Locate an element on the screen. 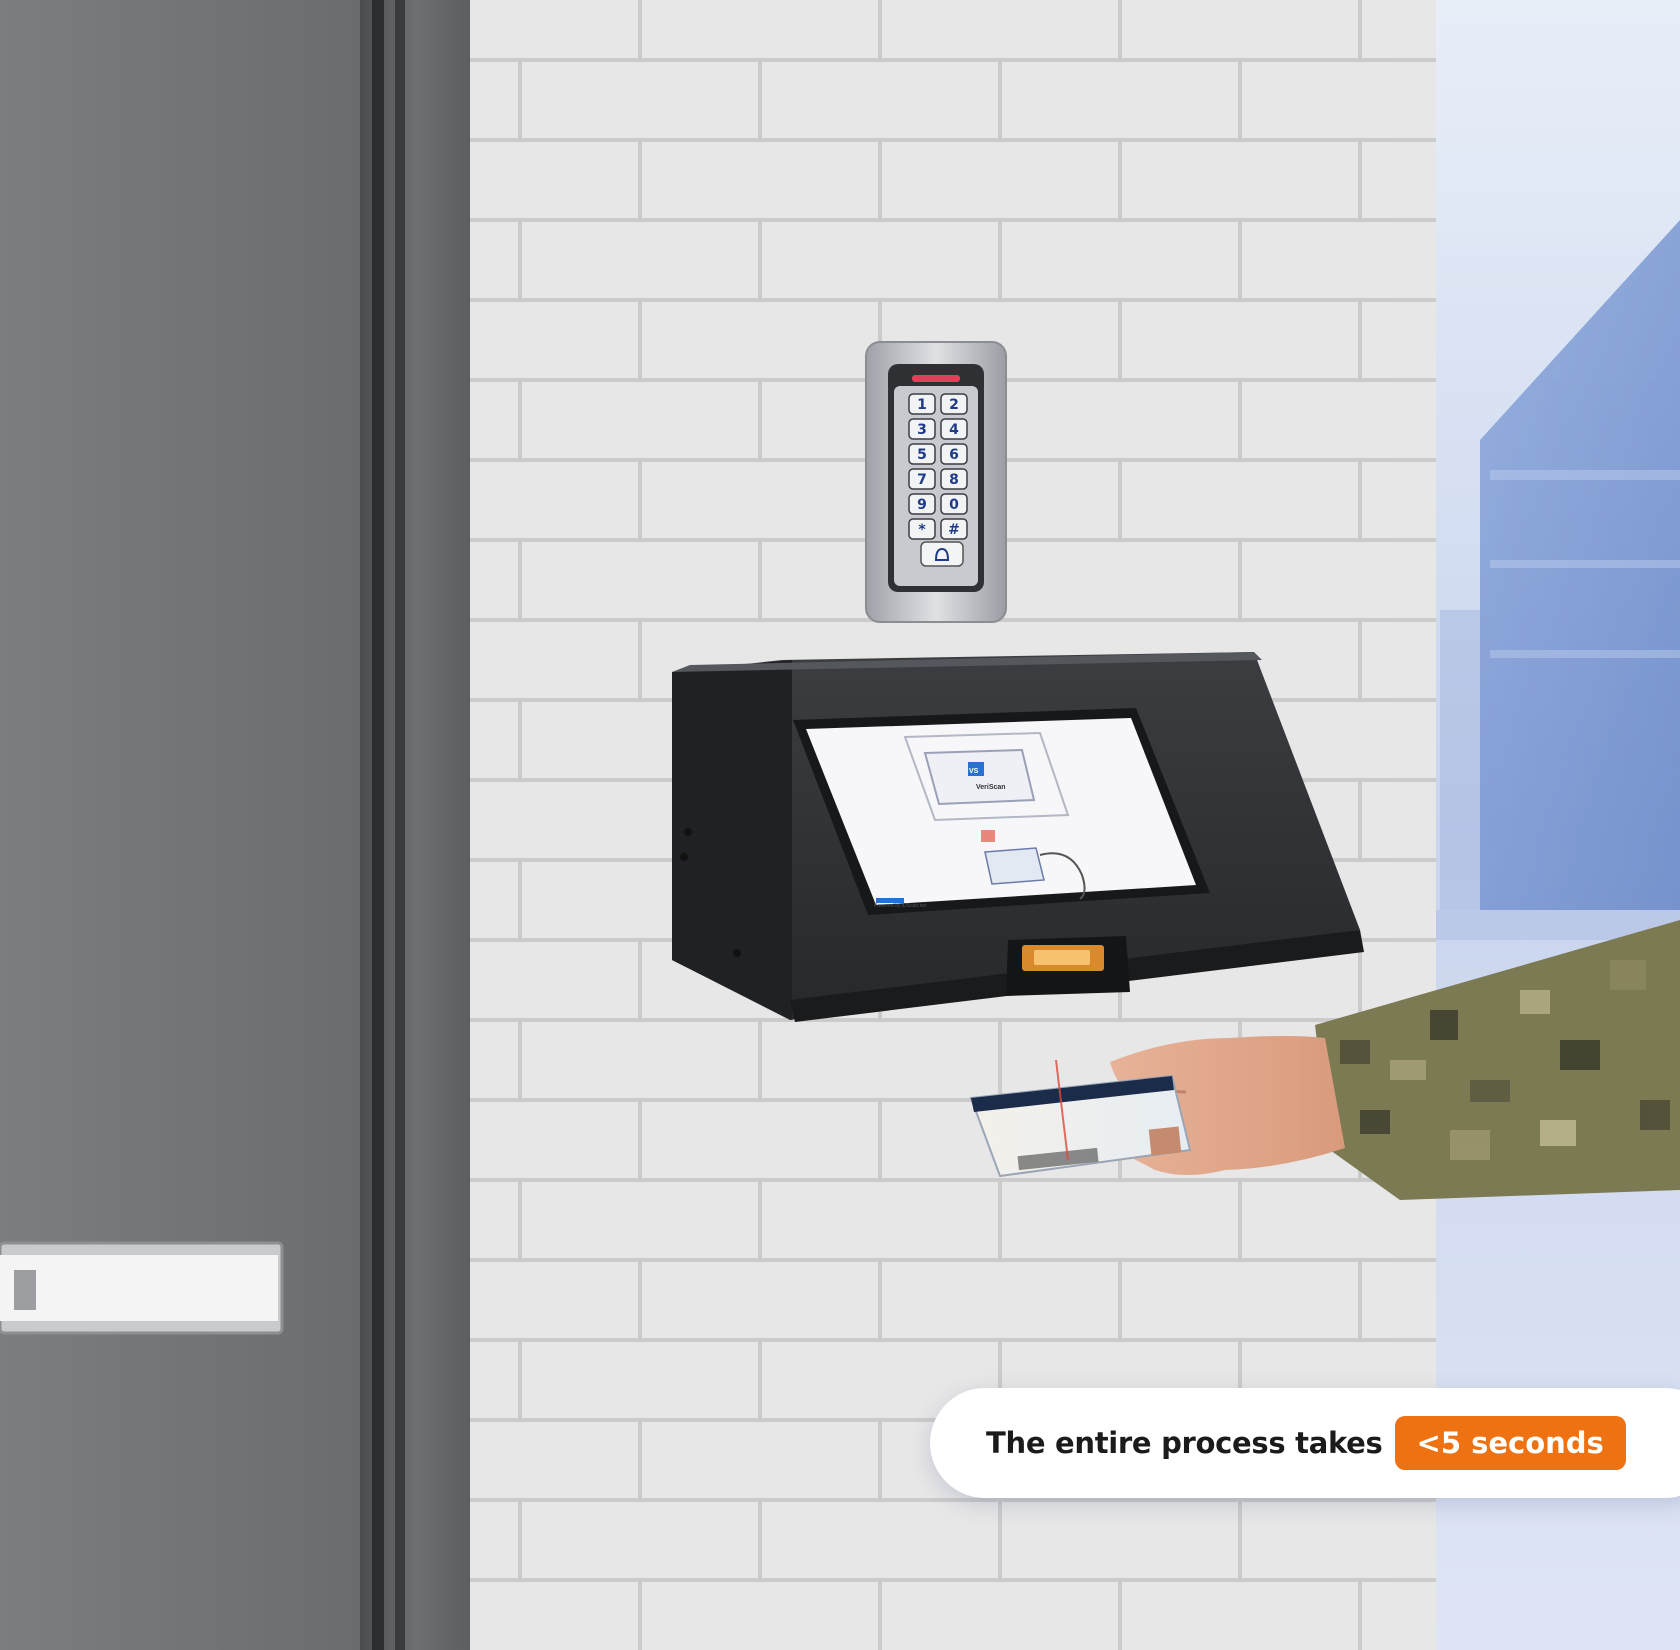 The image size is (1680, 1650). kiosk-footer: Powered by IDScan.net is located at coordinates (900, 906).